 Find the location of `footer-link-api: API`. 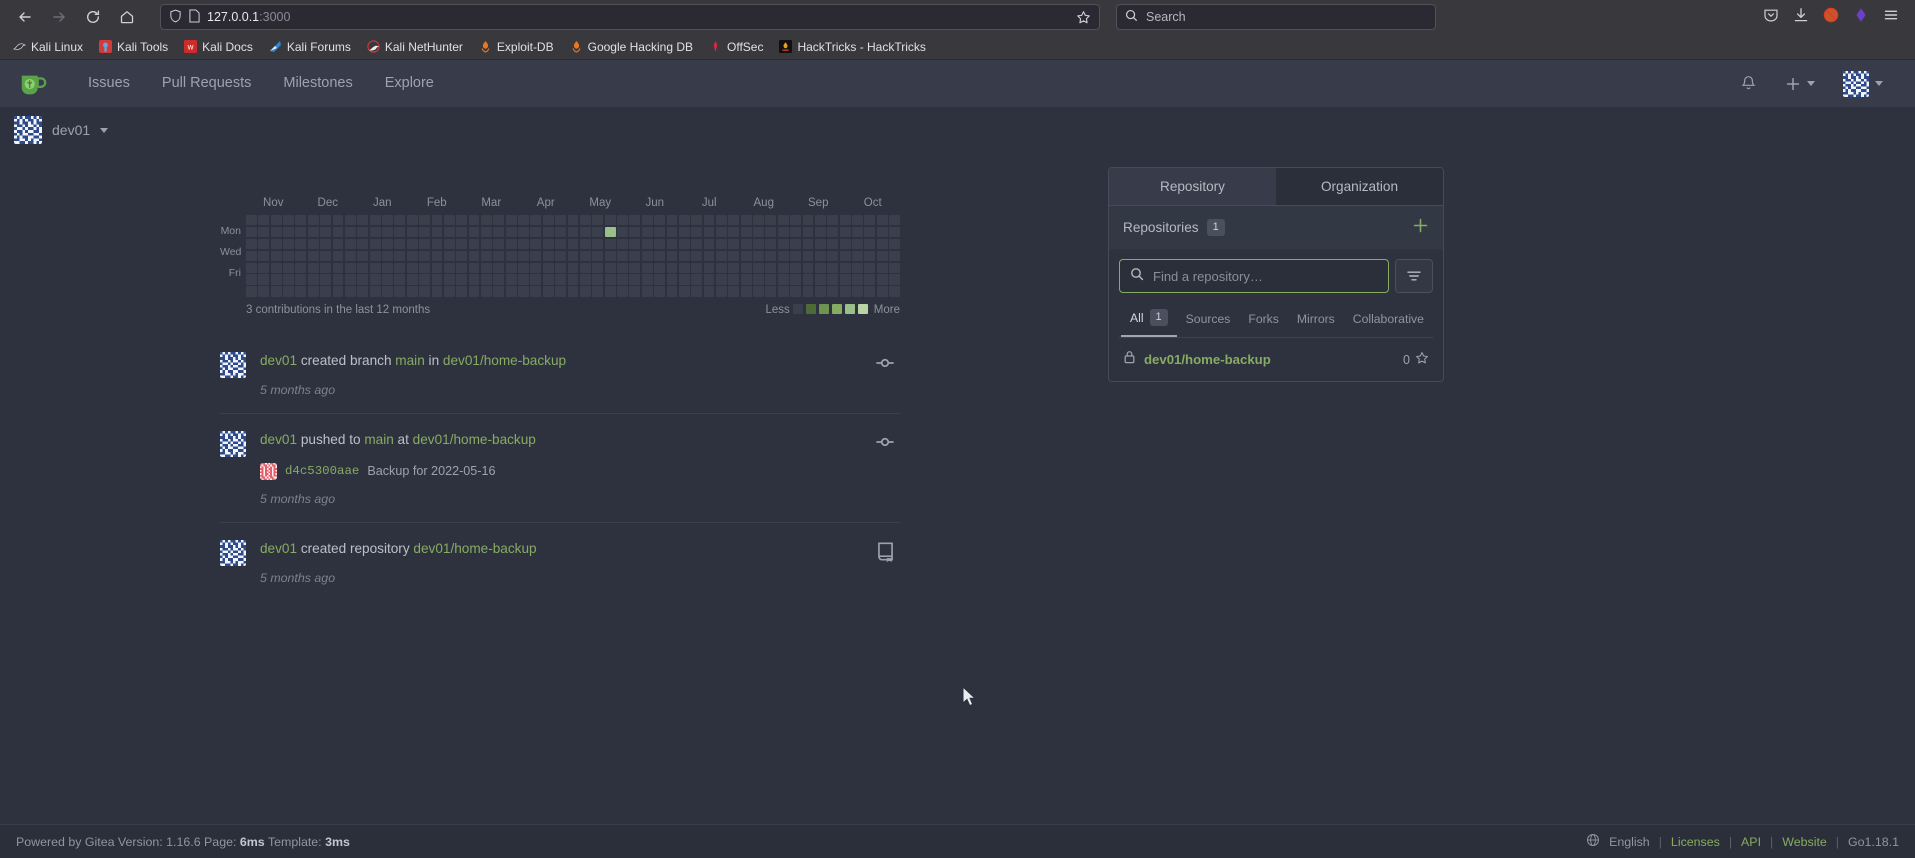

footer-link-api: API is located at coordinates (1751, 842).